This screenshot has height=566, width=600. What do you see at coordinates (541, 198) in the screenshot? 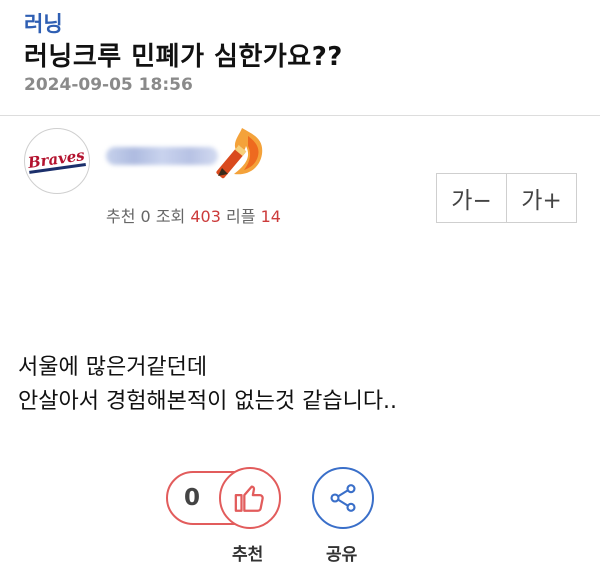
I see `font-increase-button: 가+` at bounding box center [541, 198].